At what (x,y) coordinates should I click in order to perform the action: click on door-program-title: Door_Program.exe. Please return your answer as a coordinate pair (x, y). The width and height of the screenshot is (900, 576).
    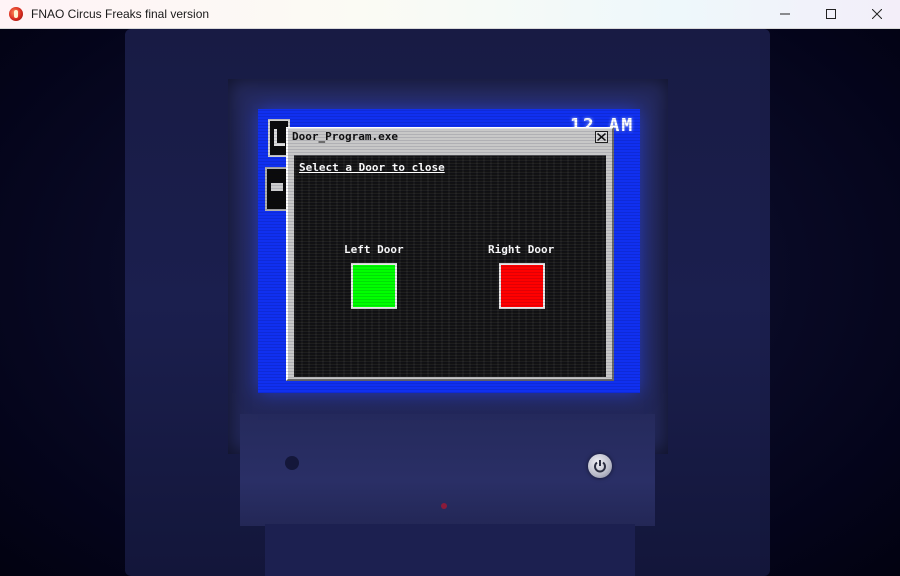
    Looking at the image, I should click on (345, 136).